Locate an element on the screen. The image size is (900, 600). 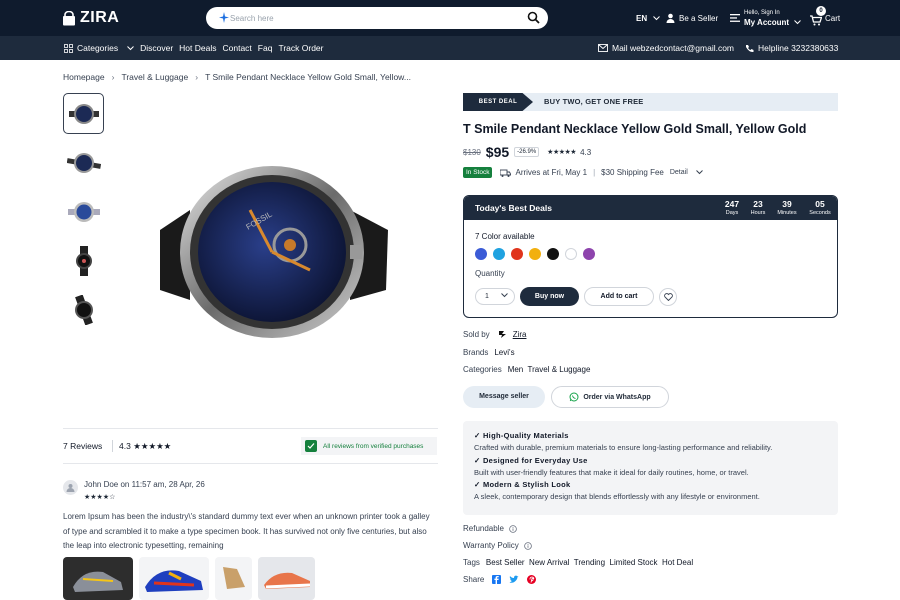
be-a-seller-link: Be a Seller is located at coordinates (692, 18).